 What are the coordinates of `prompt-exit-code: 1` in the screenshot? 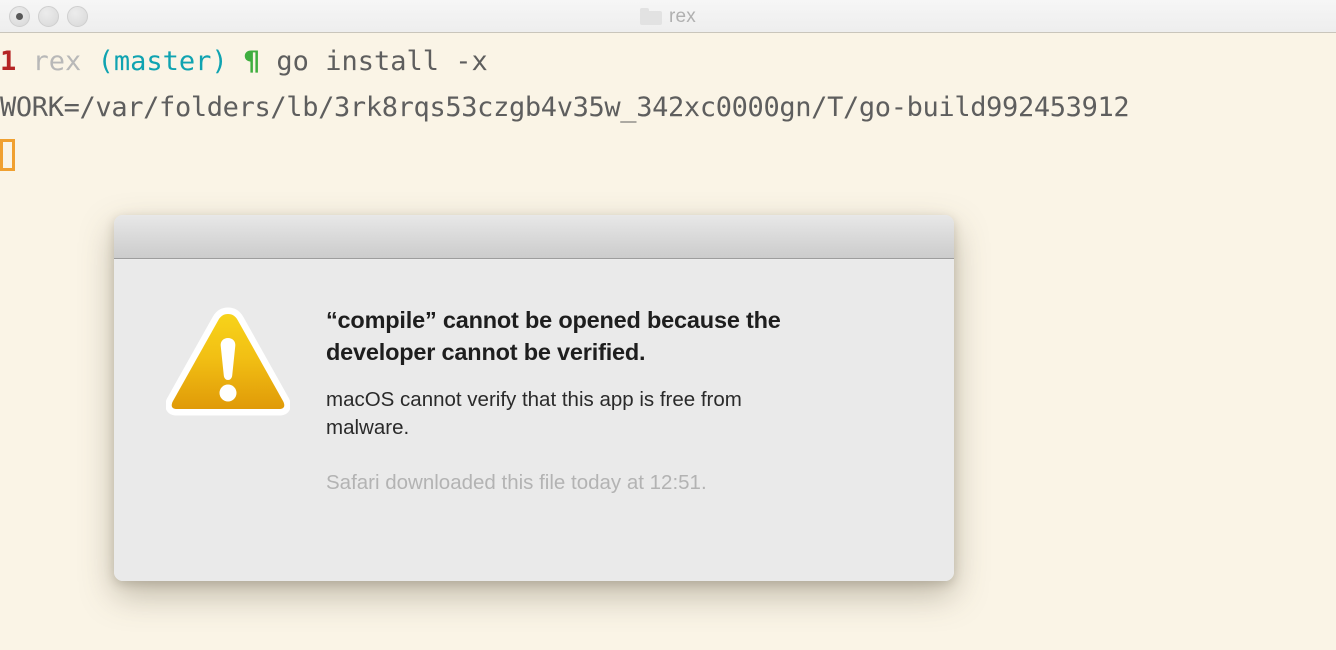 It's located at (8, 61).